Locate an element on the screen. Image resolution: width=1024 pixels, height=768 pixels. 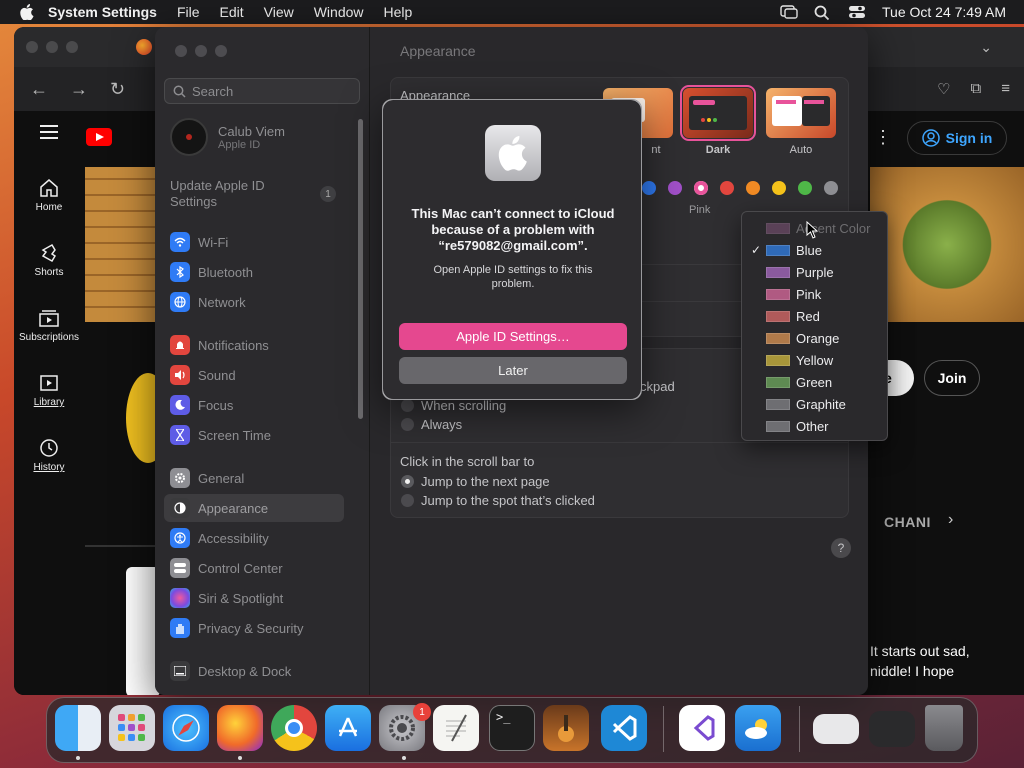
sidebar-item-screen-time: Screen Time is located at coordinates (254, 435).